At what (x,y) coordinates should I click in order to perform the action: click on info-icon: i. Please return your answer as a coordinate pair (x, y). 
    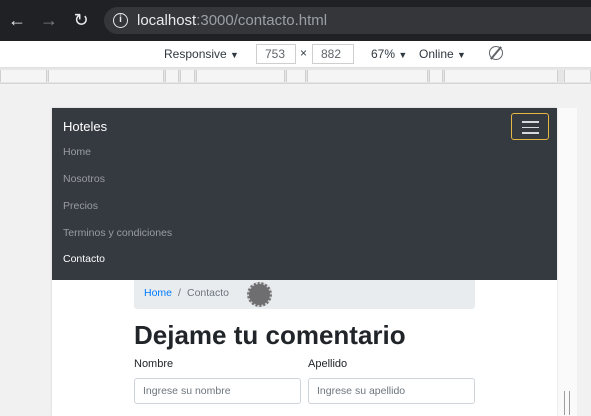
    Looking at the image, I should click on (120, 20).